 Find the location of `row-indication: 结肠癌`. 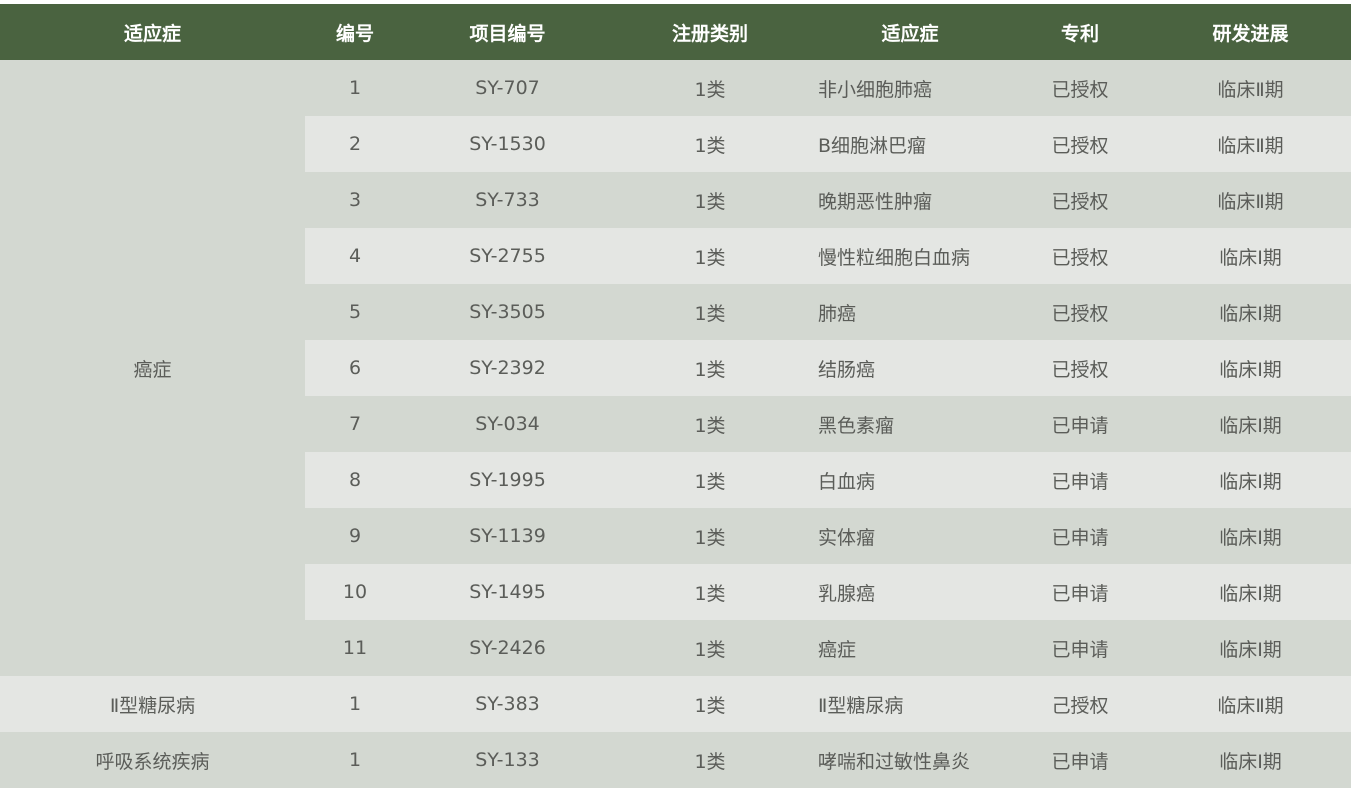

row-indication: 结肠癌 is located at coordinates (910, 368).